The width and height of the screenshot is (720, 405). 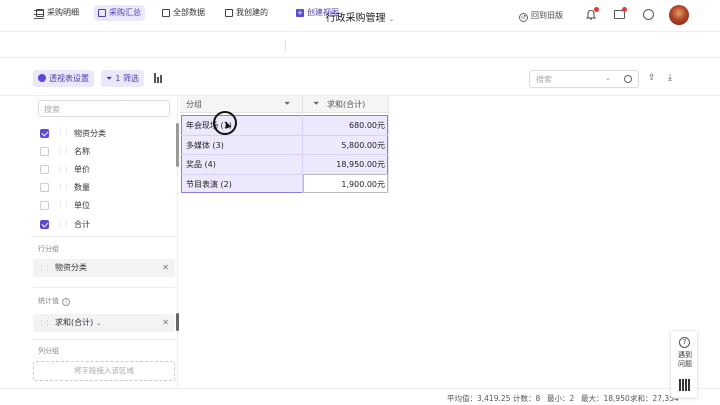 I want to click on avatar, so click(x=679, y=15).